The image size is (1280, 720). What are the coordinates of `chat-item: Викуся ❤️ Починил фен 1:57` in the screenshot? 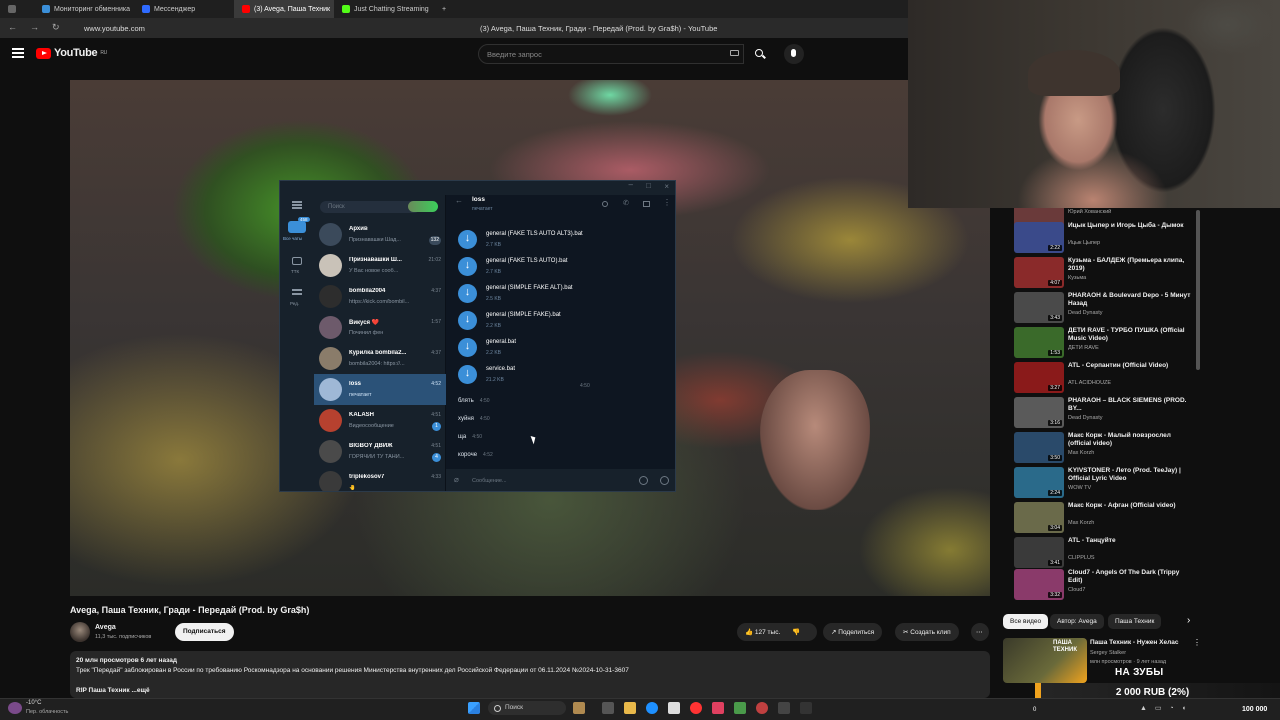 It's located at (380, 327).